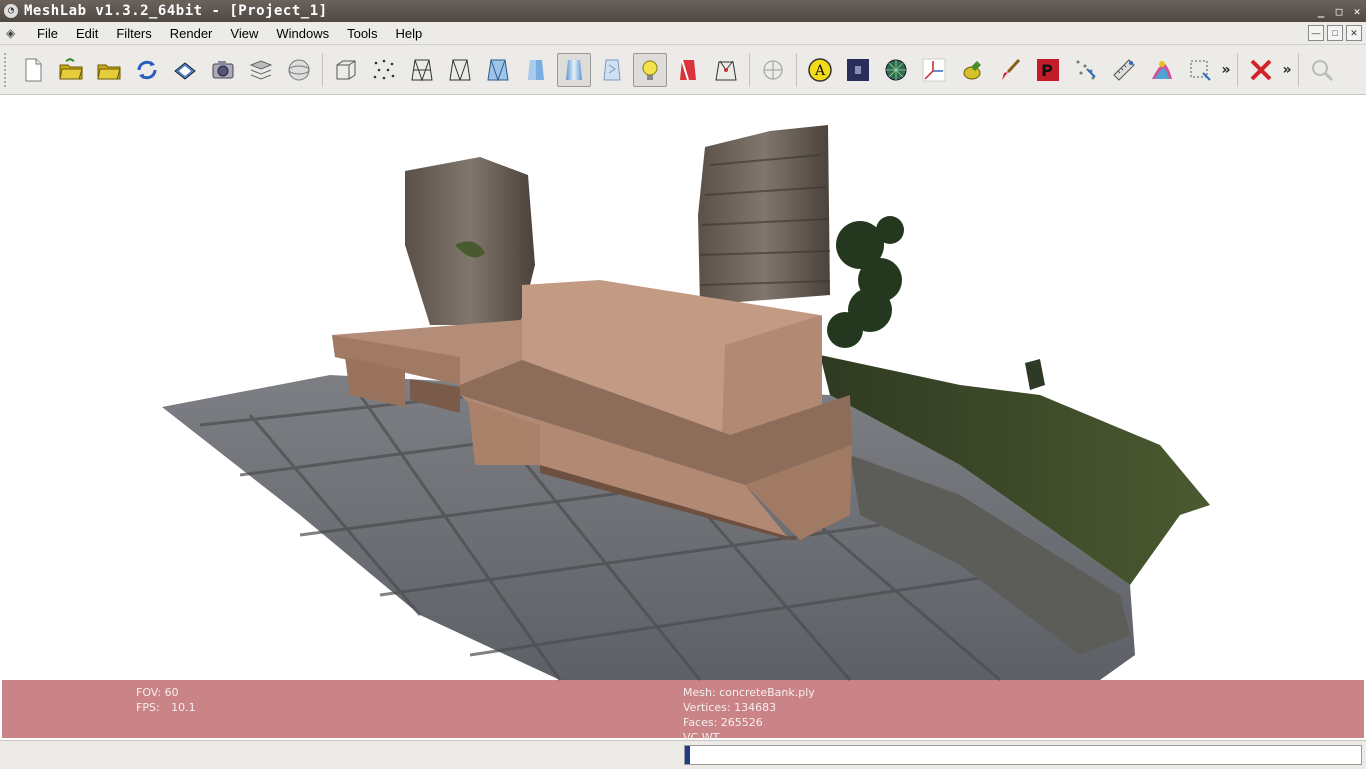 This screenshot has width=1366, height=769. Describe the element at coordinates (723, 722) in the screenshot. I see `faces-count: Faces: 265526` at that location.